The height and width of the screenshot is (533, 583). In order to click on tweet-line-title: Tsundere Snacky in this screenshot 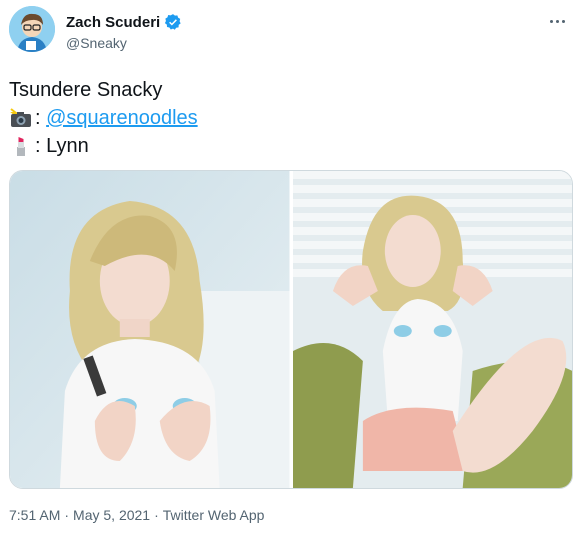, I will do `click(86, 90)`.